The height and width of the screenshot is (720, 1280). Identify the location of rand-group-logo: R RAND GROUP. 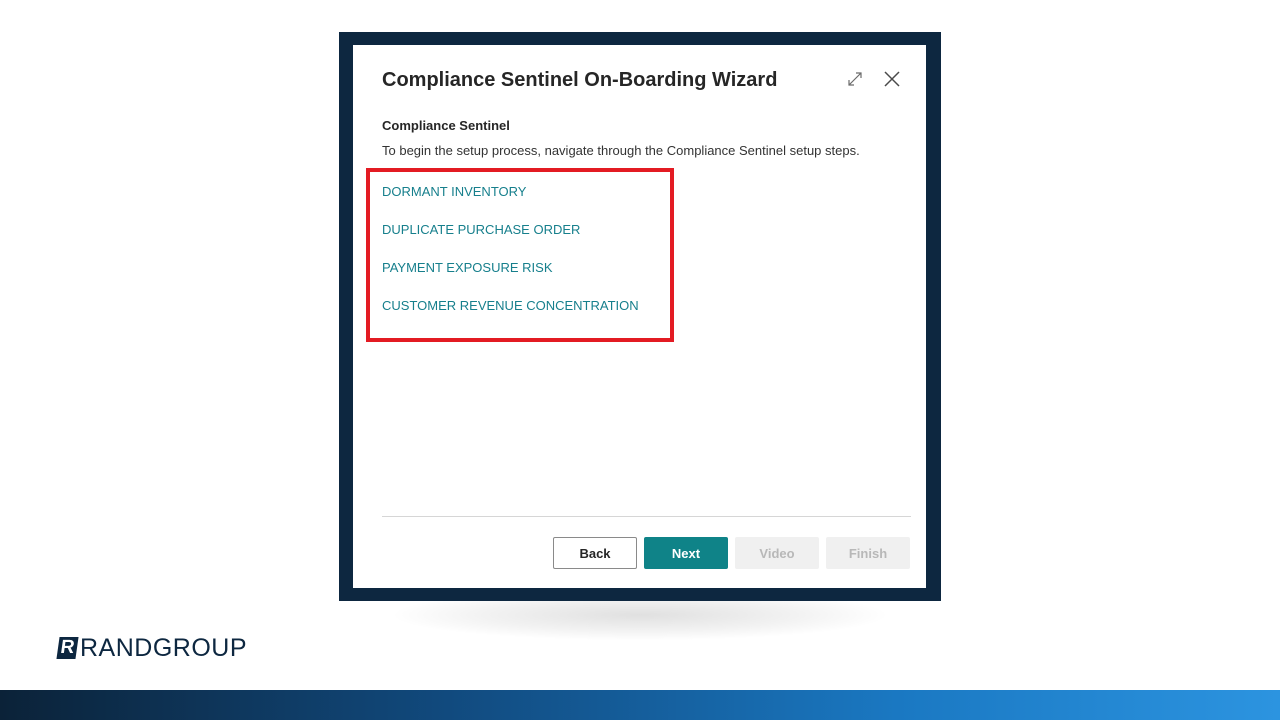
(152, 647).